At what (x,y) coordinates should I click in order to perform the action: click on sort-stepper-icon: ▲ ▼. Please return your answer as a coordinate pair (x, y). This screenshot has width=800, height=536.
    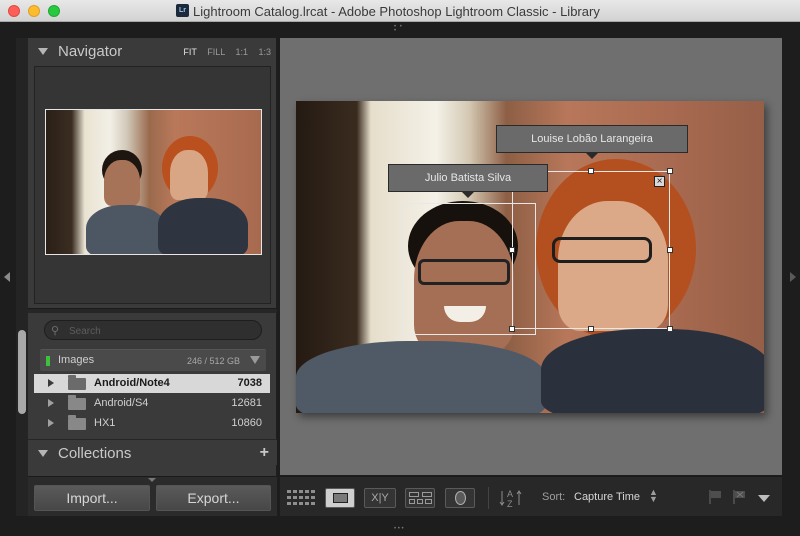
    Looking at the image, I should click on (653, 496).